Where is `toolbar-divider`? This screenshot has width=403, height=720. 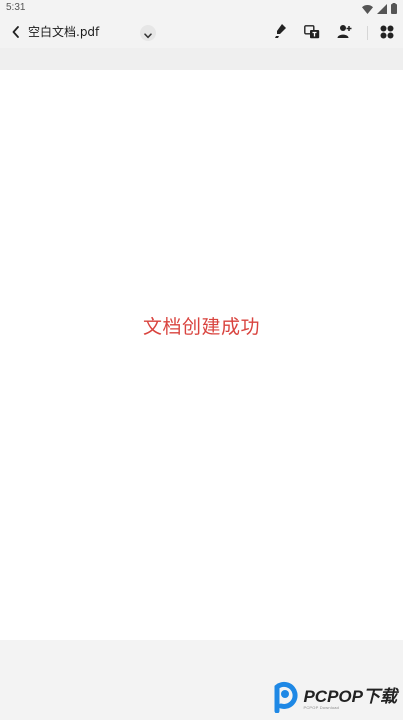 toolbar-divider is located at coordinates (367, 33).